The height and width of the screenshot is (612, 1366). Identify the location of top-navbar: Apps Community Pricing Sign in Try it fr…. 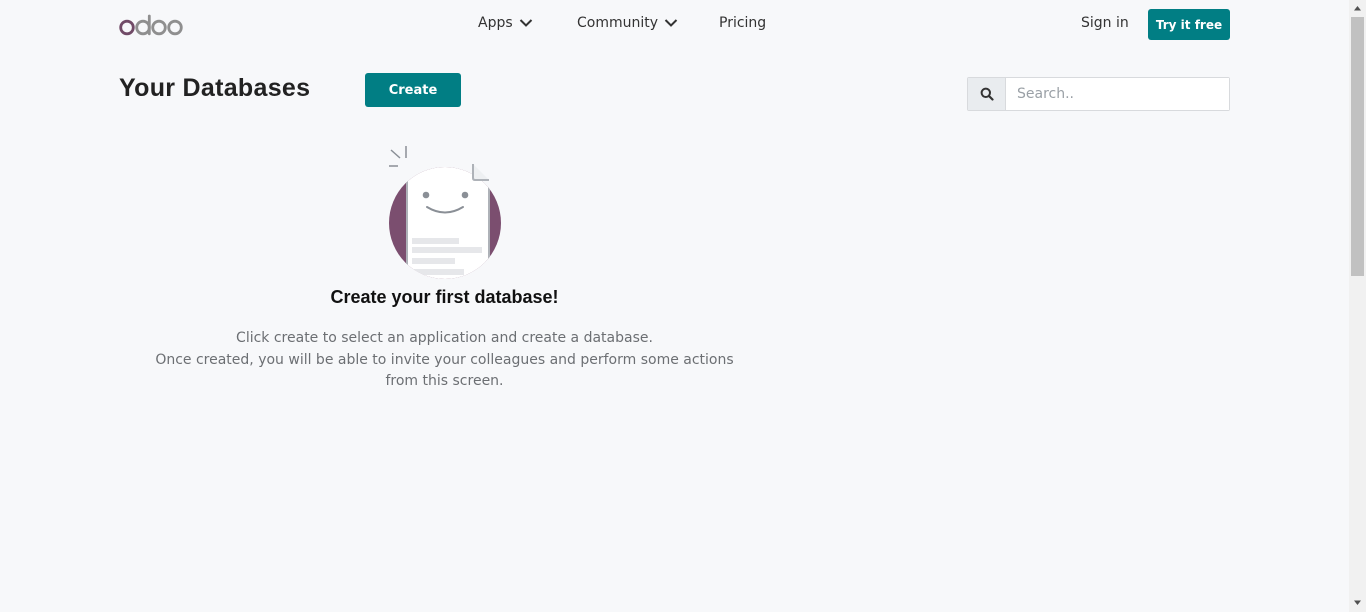
(674, 25).